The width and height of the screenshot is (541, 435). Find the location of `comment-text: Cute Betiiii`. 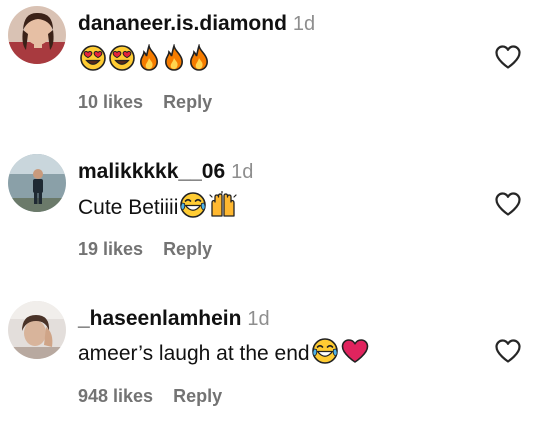

comment-text: Cute Betiiii is located at coordinates (158, 208).